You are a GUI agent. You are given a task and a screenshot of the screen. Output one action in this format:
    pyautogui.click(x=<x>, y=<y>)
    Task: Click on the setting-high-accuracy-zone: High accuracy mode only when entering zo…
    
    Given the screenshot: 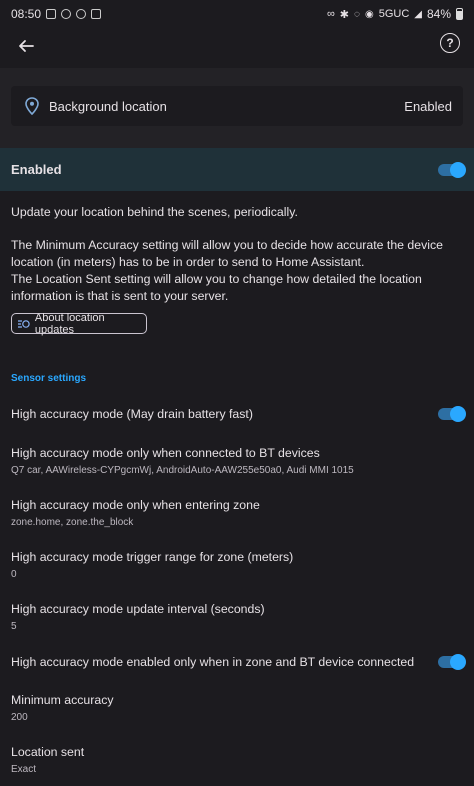 What is the action you would take?
    pyautogui.click(x=221, y=513)
    